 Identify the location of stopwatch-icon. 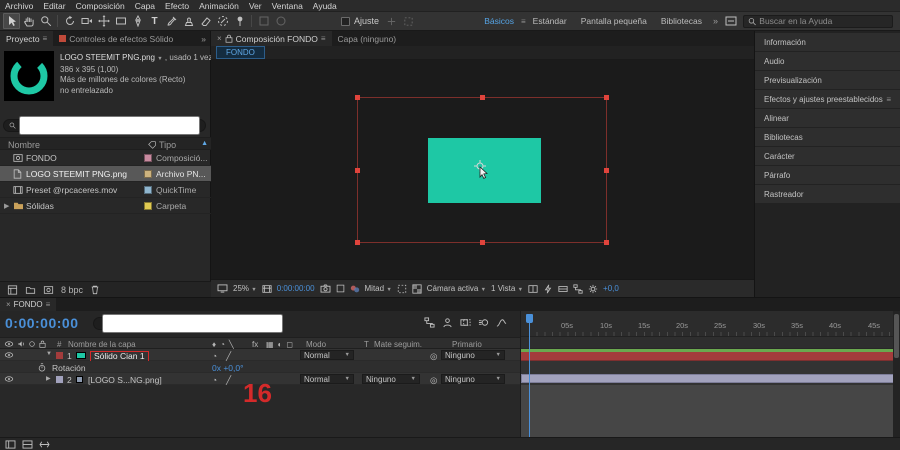
(42, 367).